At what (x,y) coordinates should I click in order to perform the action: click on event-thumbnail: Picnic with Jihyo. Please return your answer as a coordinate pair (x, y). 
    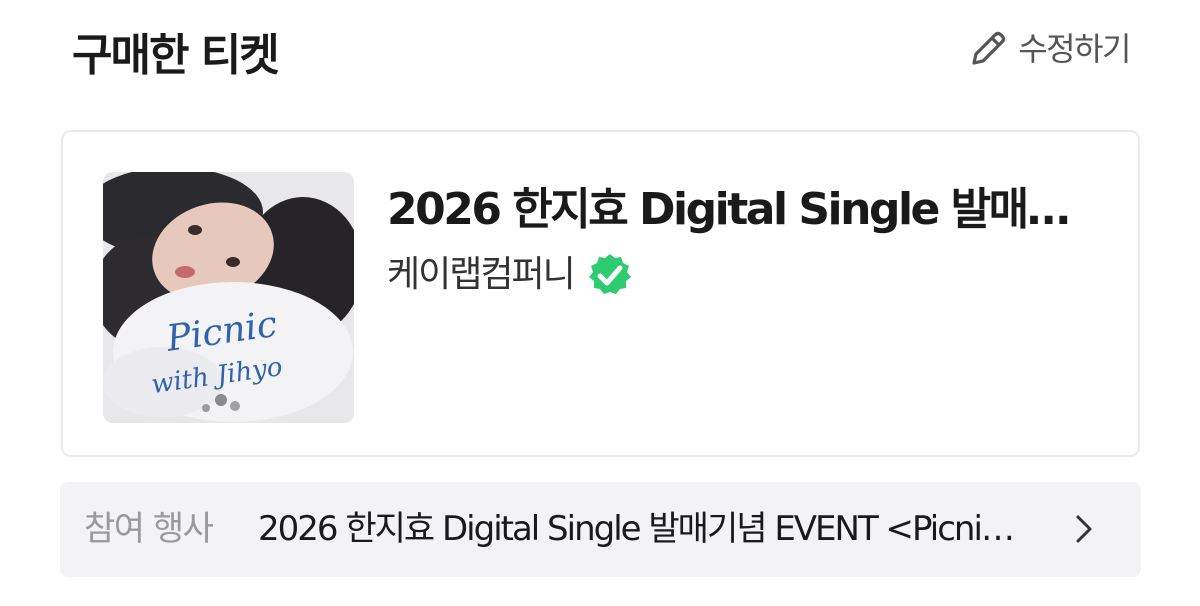
    Looking at the image, I should click on (228, 297).